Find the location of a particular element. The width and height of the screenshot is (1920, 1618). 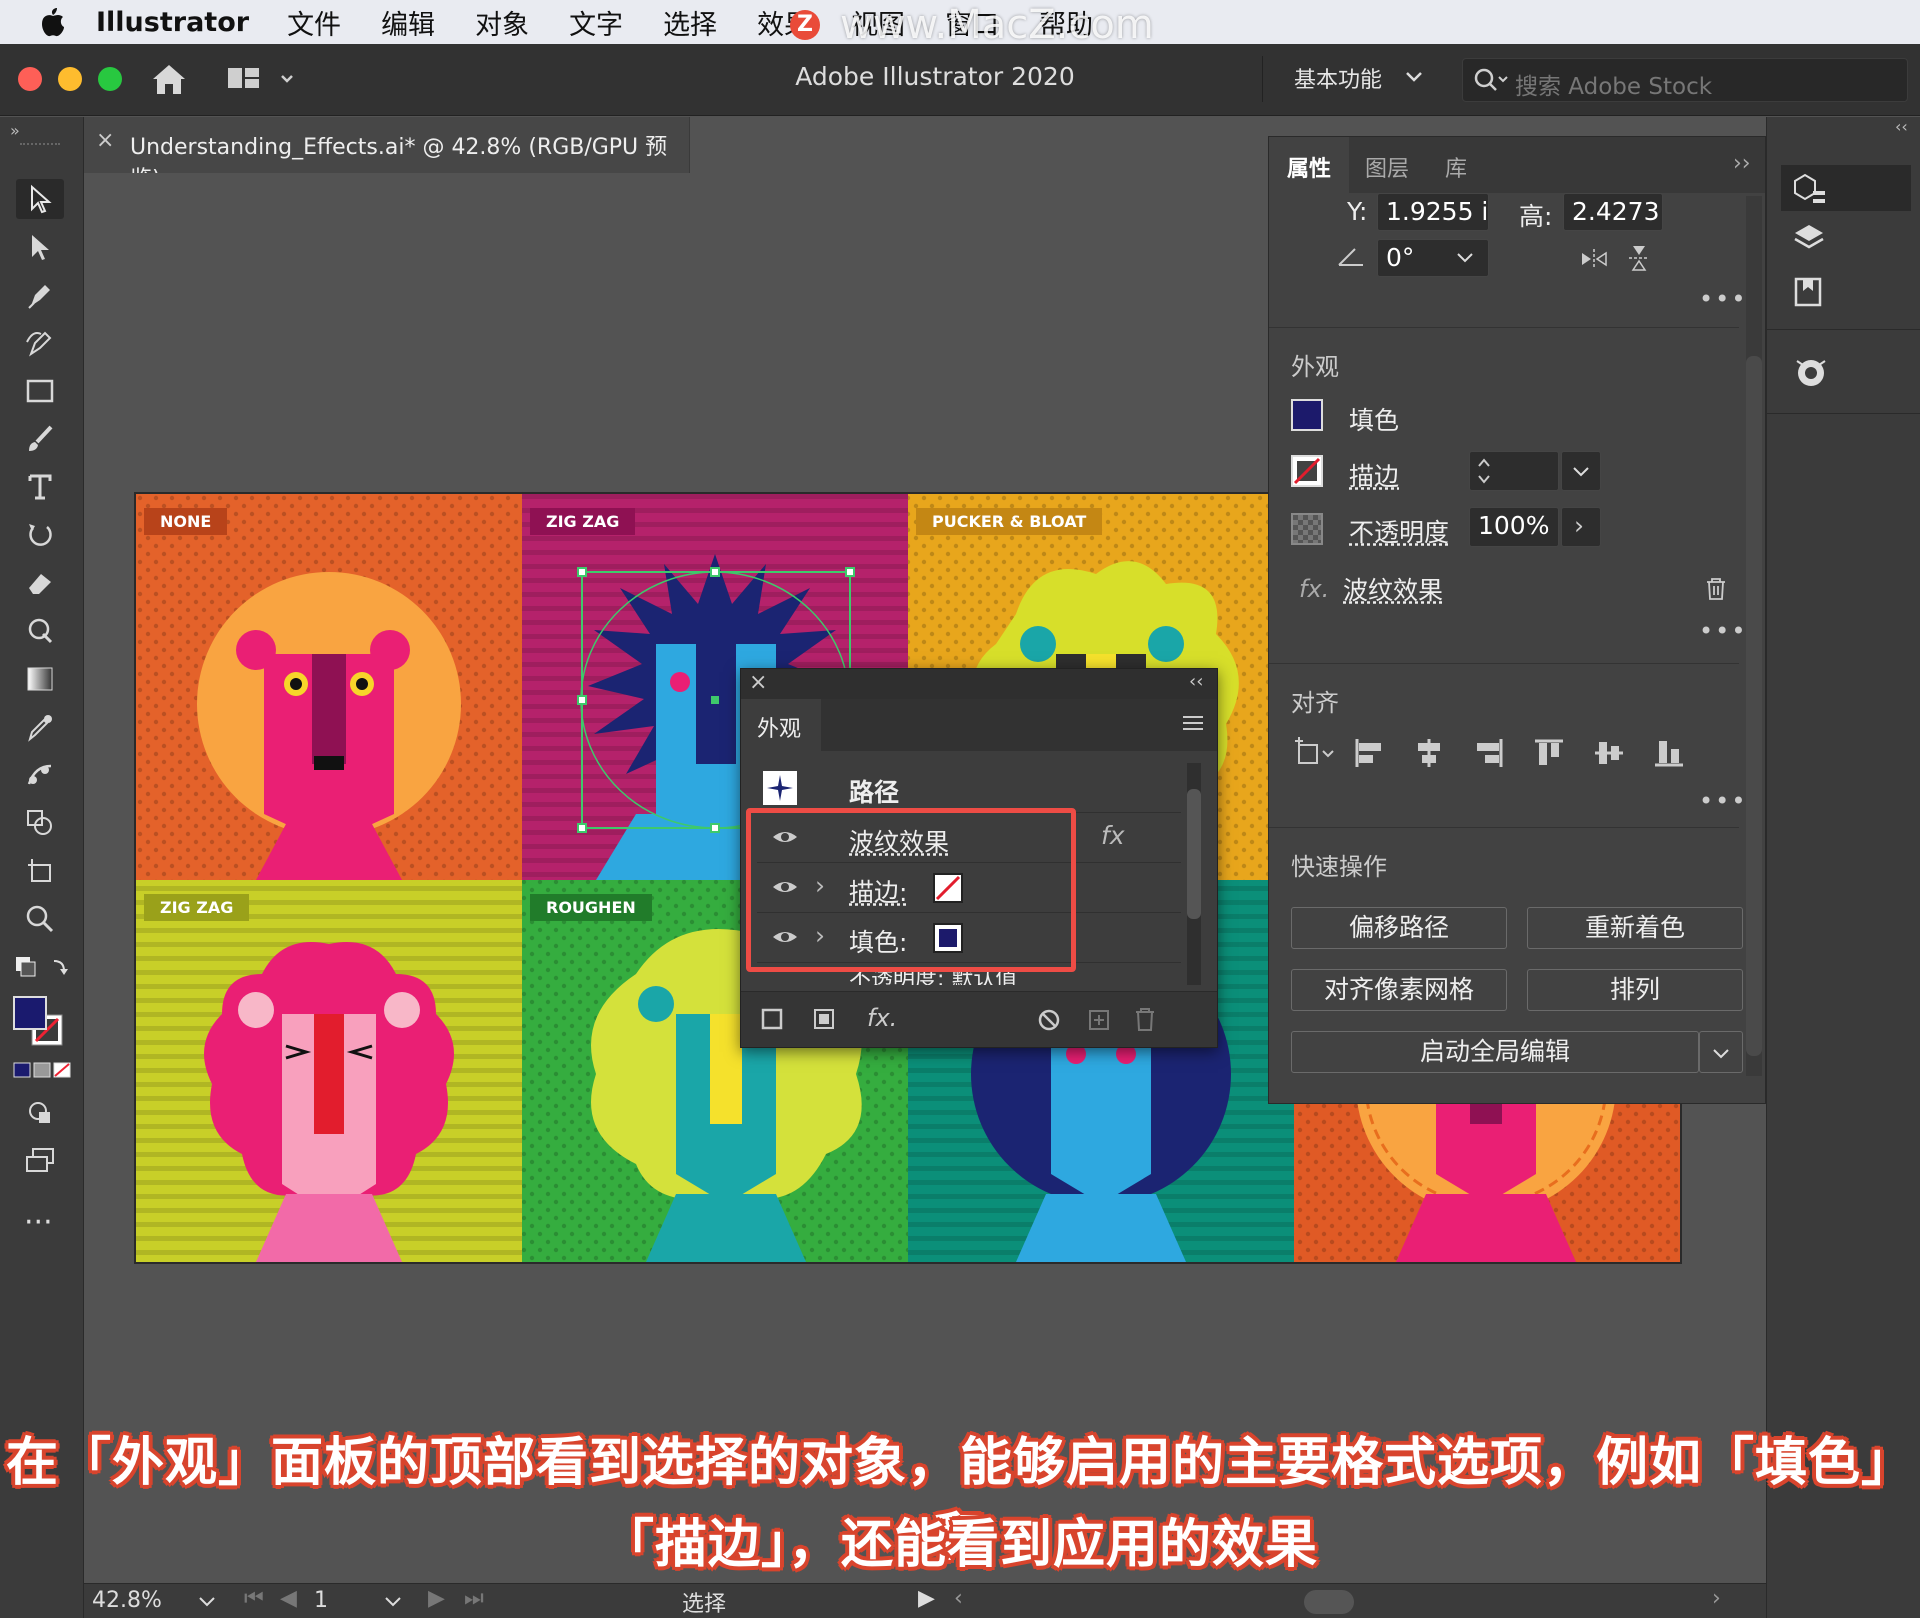

shape-builder-tool-icon is located at coordinates (40, 823).